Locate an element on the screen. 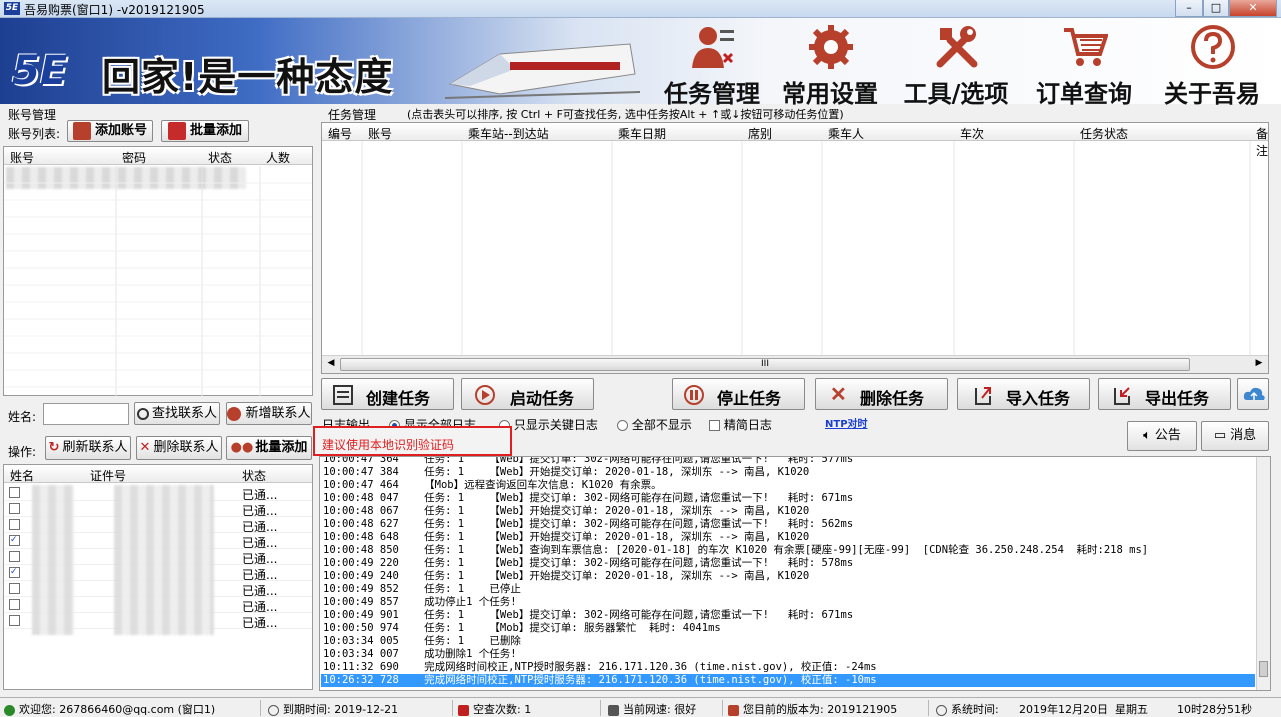  log-vscrollbar is located at coordinates (1263, 573).